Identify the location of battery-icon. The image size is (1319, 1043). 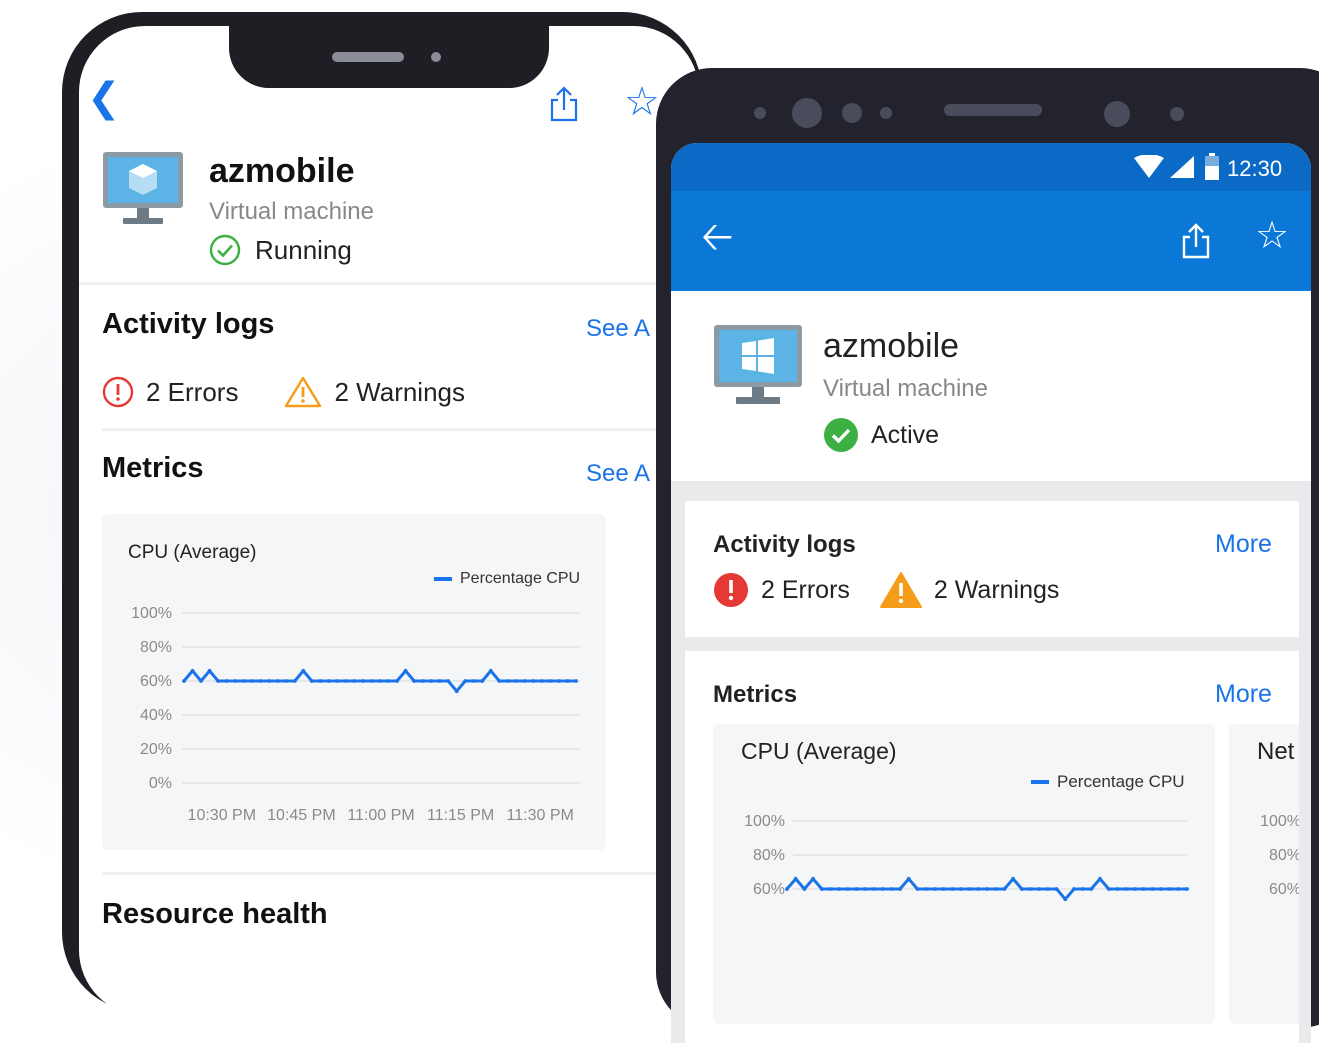
(1212, 166).